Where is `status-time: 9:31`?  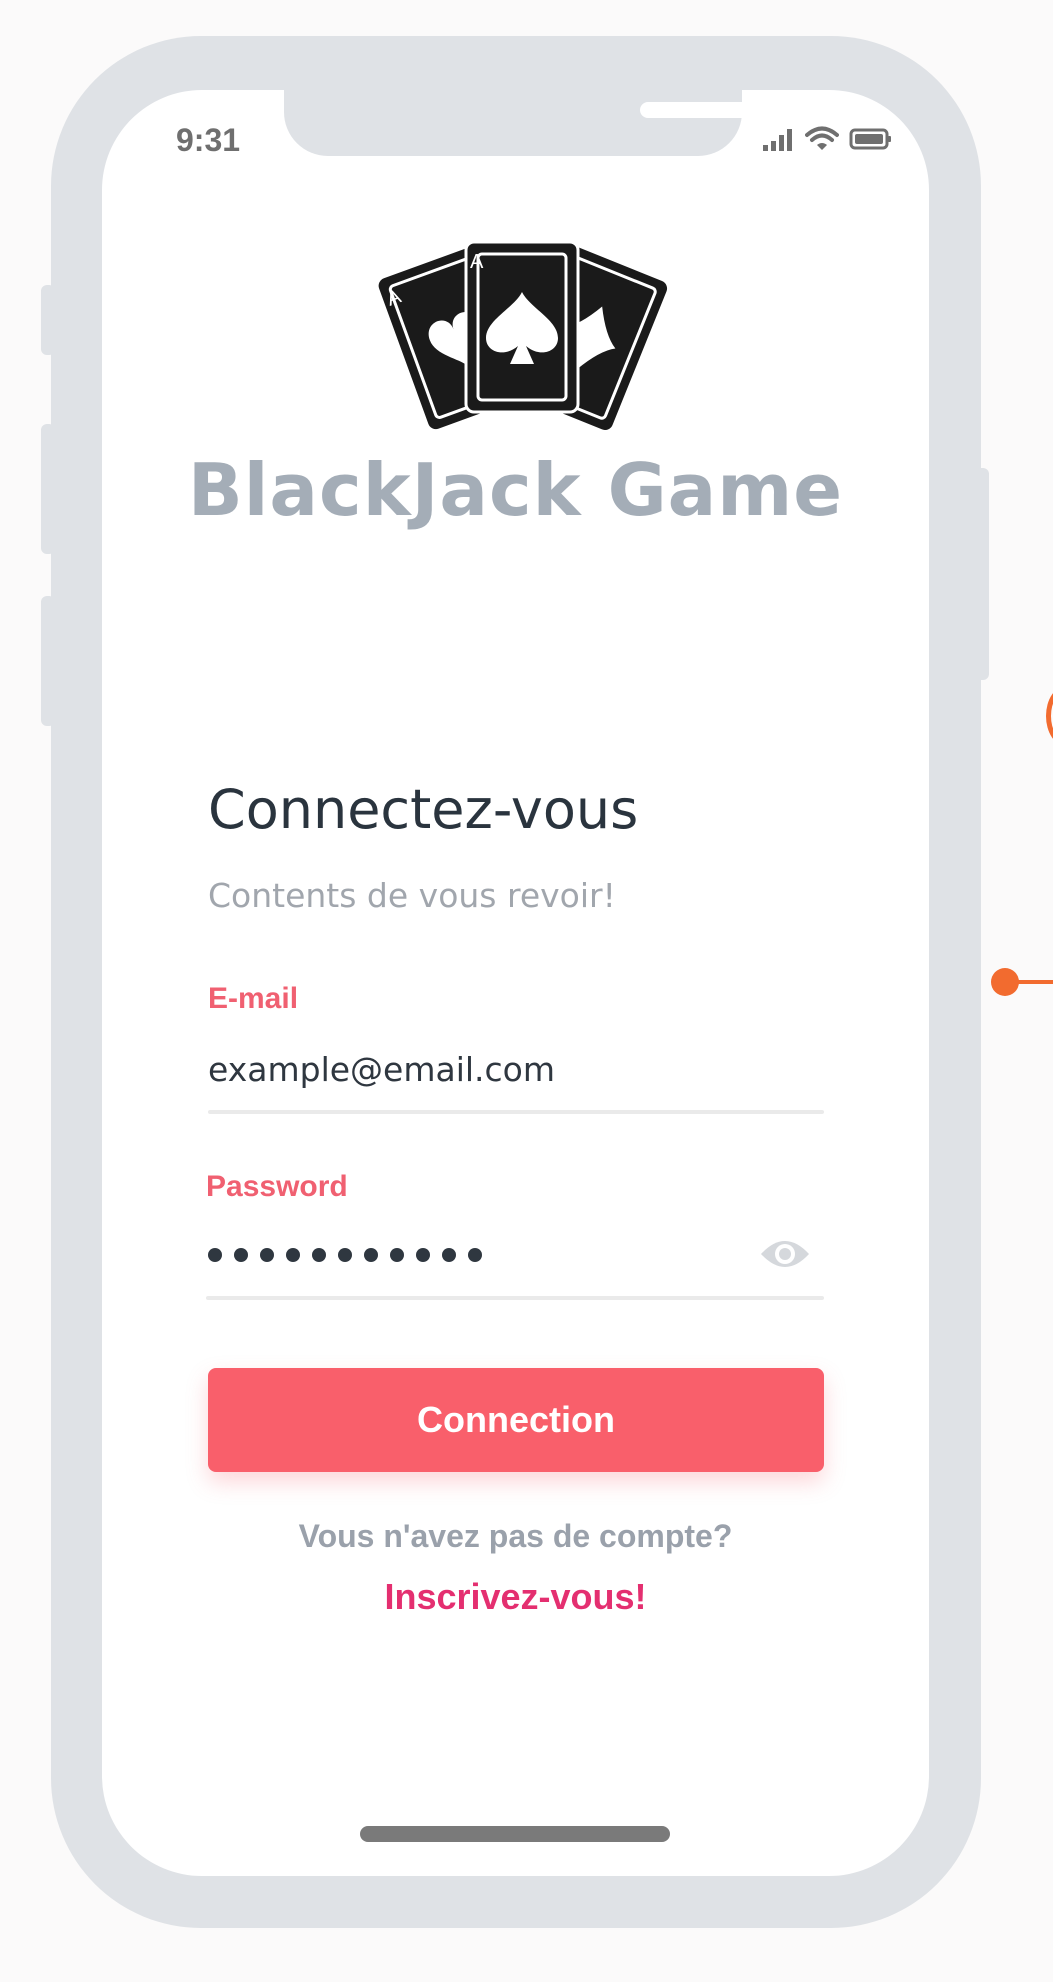
status-time: 9:31 is located at coordinates (208, 140).